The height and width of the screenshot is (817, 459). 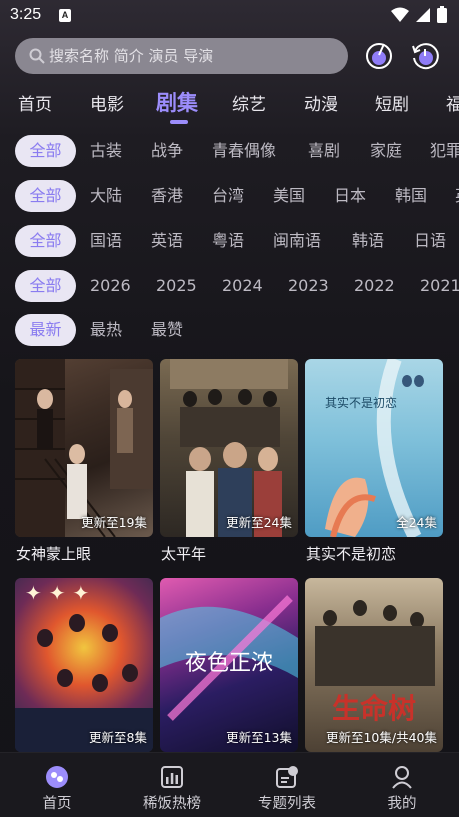 I want to click on tab-hot-list: 稀饭热榜, so click(x=172, y=789).